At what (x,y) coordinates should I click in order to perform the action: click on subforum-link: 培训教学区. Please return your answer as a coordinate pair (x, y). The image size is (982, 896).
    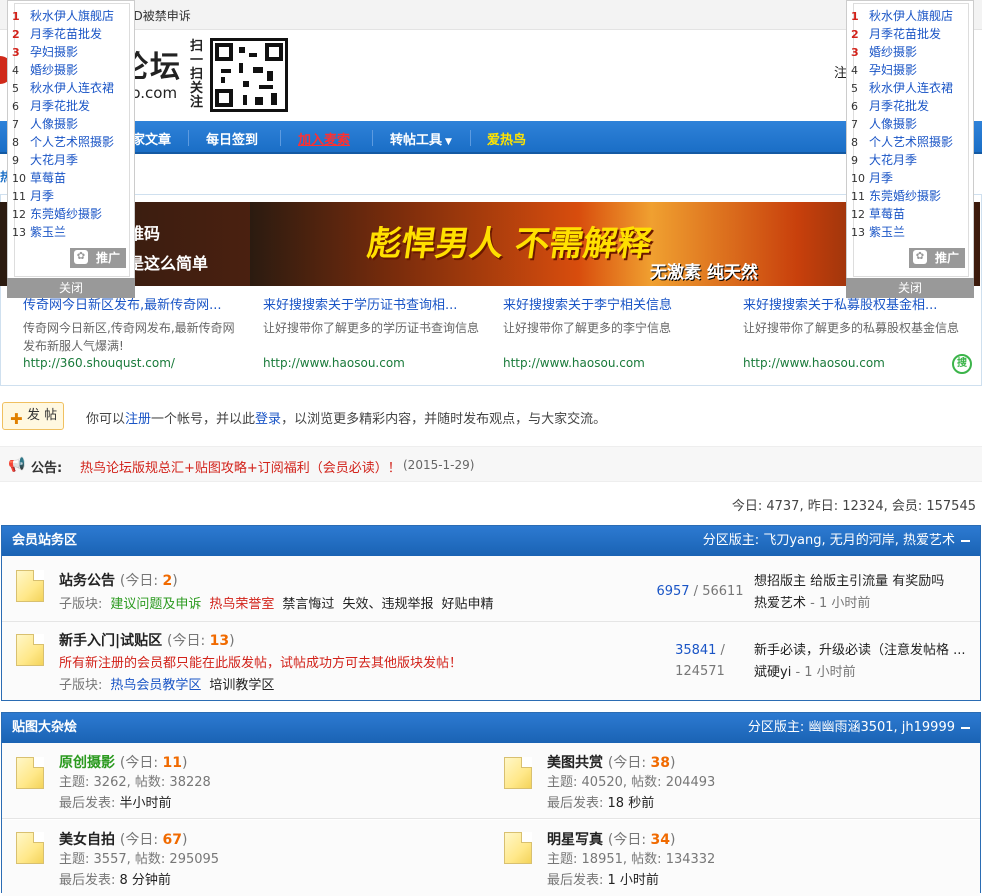
    Looking at the image, I should click on (241, 685).